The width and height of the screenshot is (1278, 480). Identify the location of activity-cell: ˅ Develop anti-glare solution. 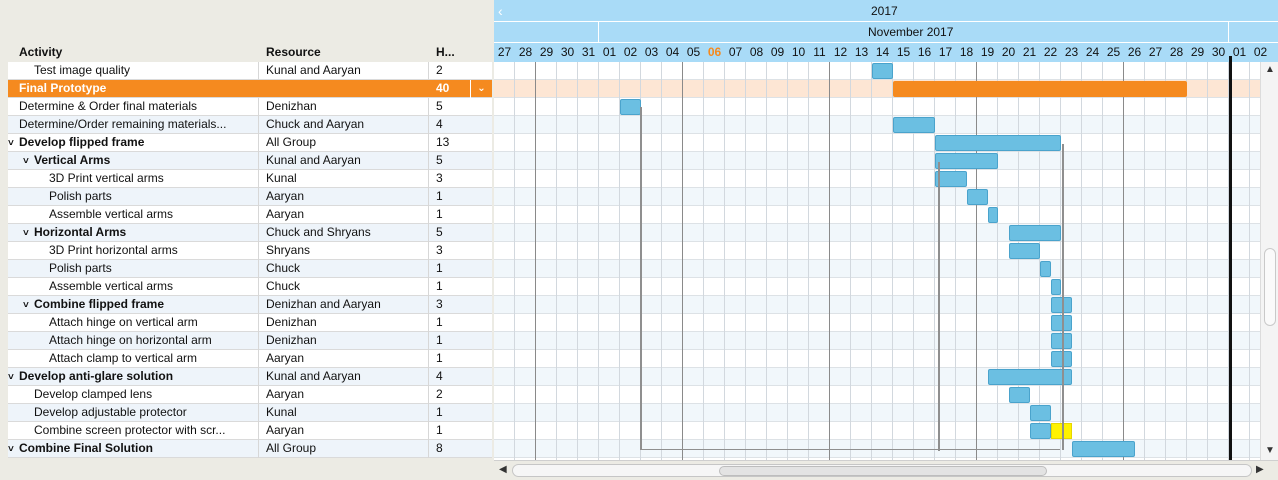
(133, 377).